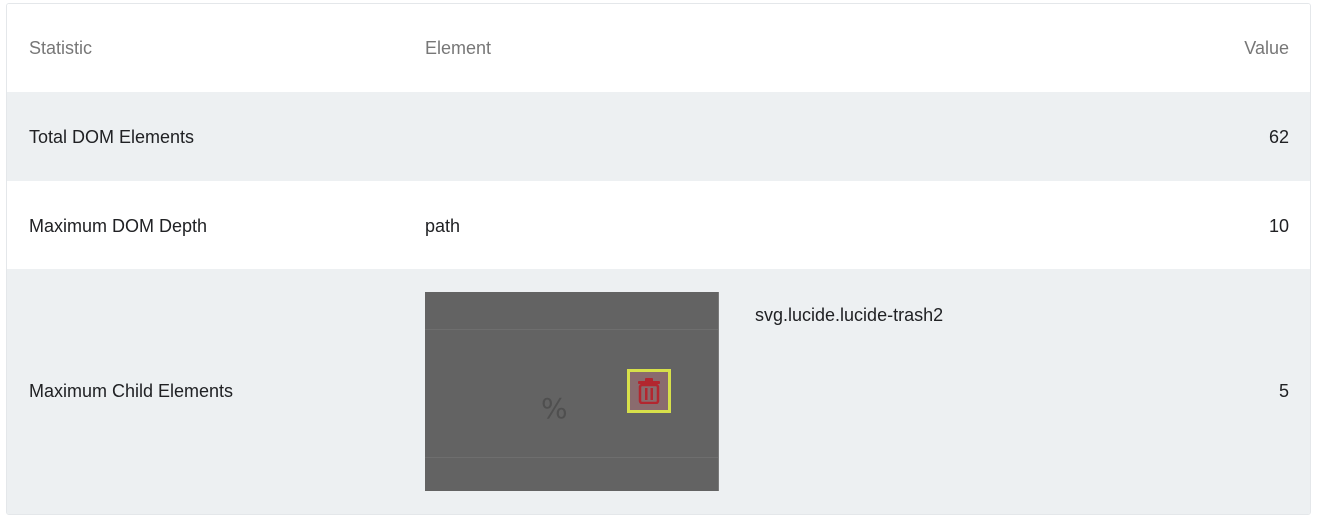 This screenshot has height=516, width=1317. What do you see at coordinates (61, 48) in the screenshot?
I see `header-statistic: Statistic` at bounding box center [61, 48].